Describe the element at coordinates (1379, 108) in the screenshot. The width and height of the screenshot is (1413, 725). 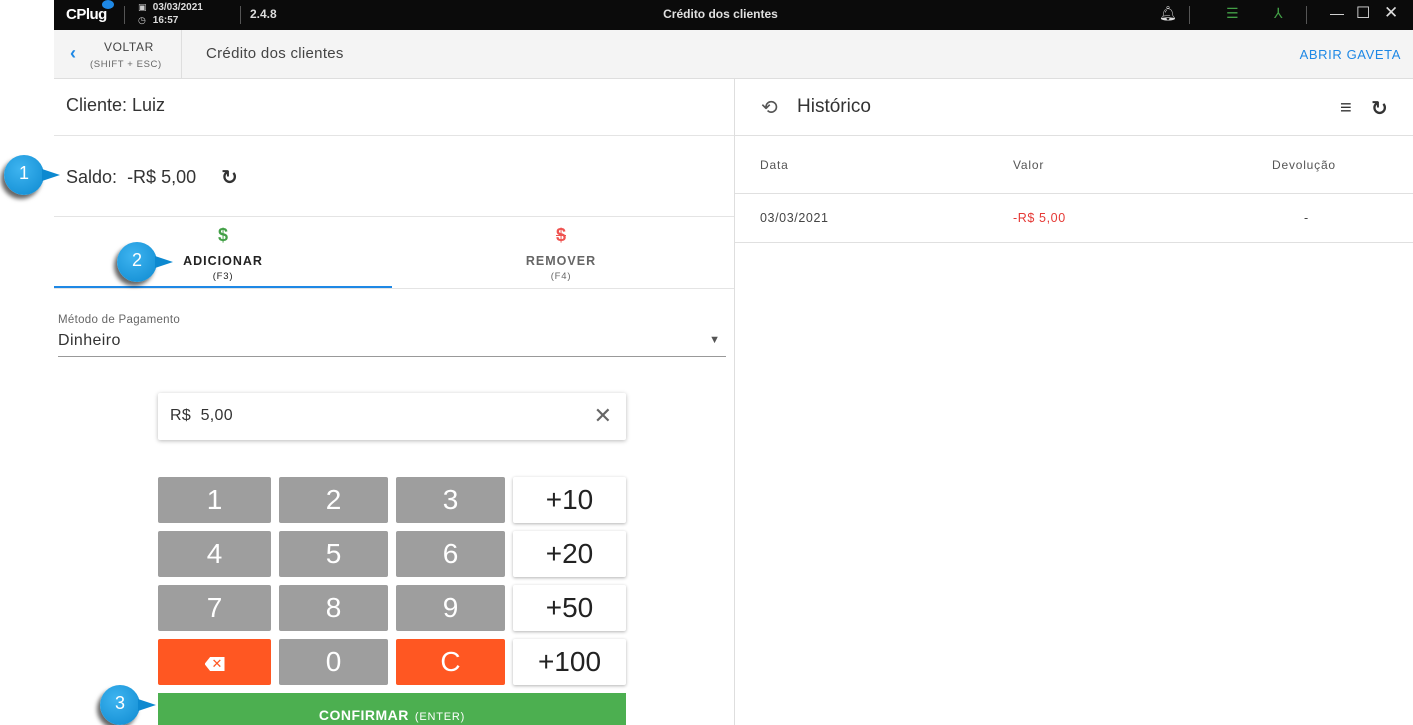
I see `refresh-history-icon: ↻` at that location.